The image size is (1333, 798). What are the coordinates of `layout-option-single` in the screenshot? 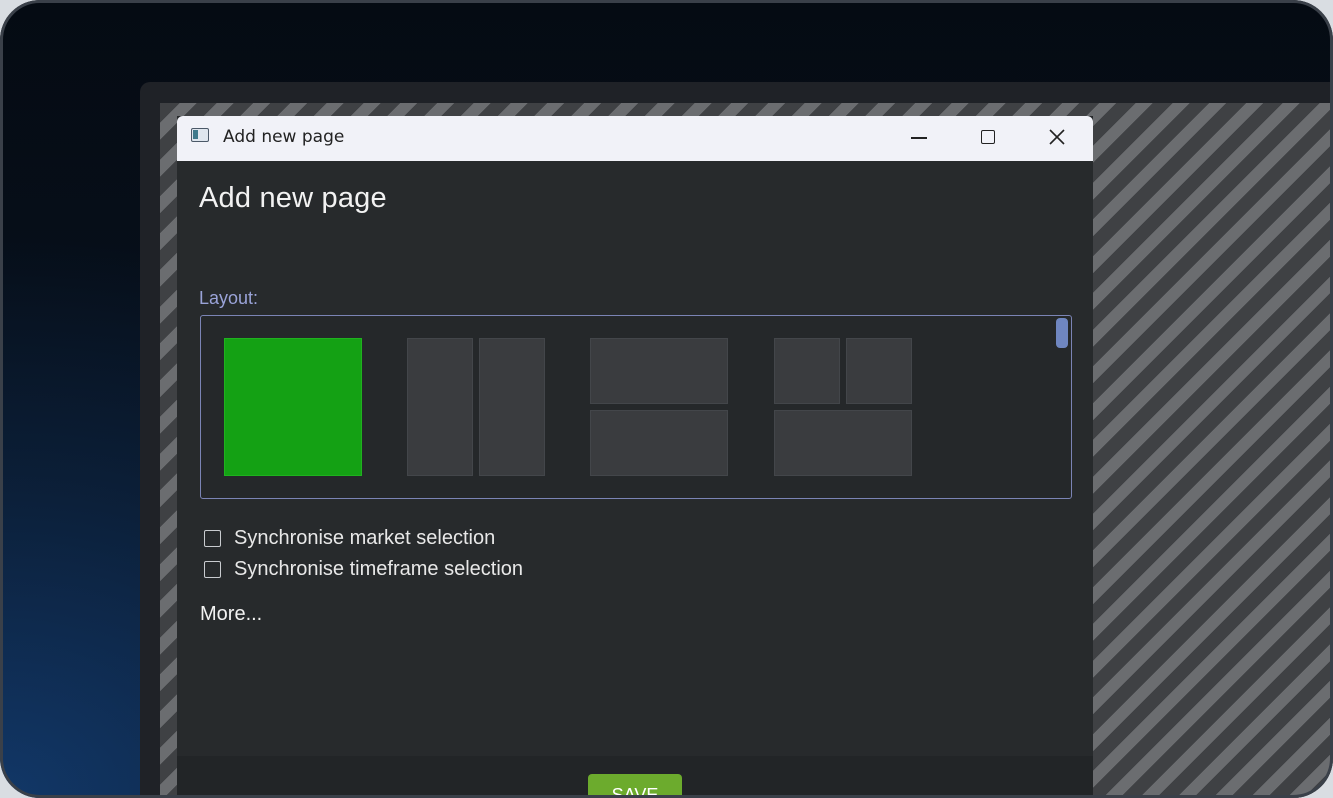 It's located at (293, 407).